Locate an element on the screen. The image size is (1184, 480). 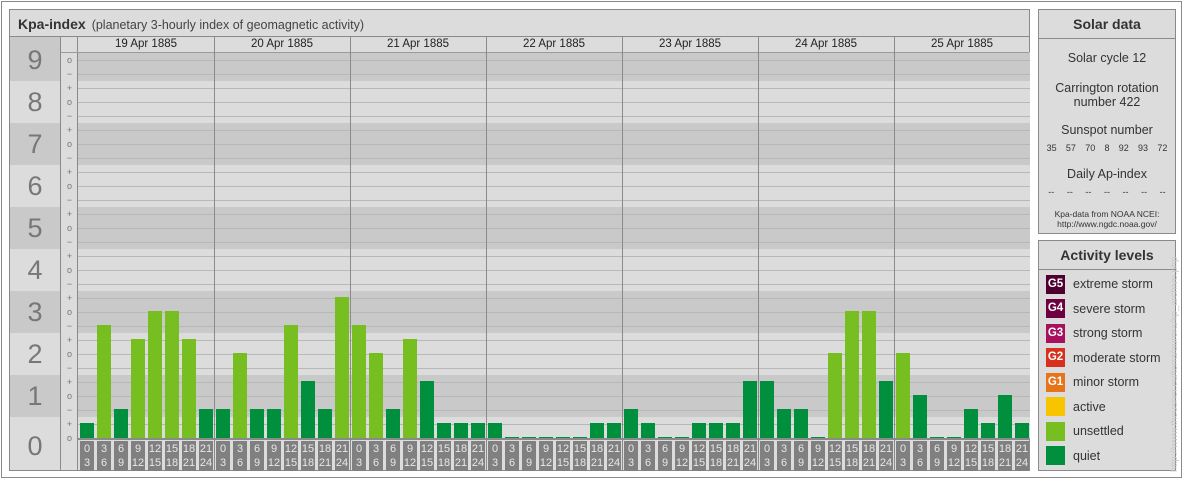
activity-level-moderate-storm: G2 moderate storm is located at coordinates (1107, 358).